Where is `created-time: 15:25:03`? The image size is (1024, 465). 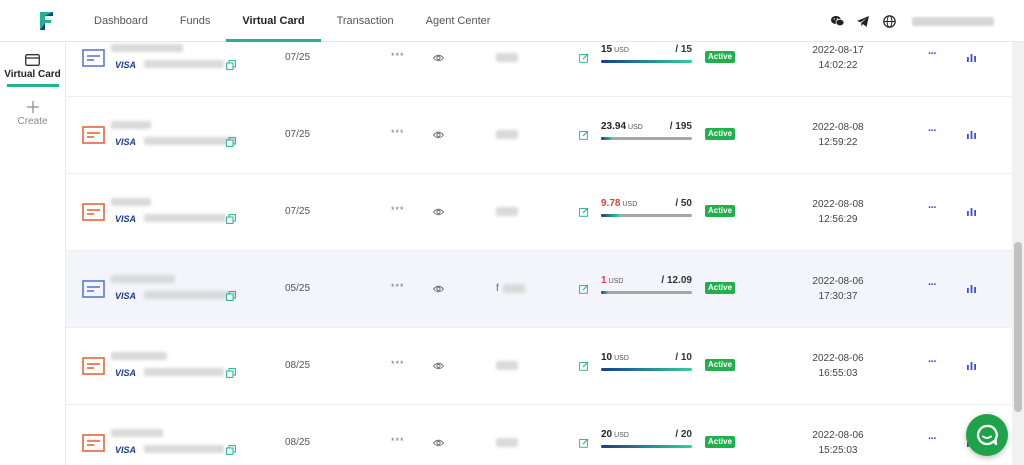 created-time: 15:25:03 is located at coordinates (838, 450).